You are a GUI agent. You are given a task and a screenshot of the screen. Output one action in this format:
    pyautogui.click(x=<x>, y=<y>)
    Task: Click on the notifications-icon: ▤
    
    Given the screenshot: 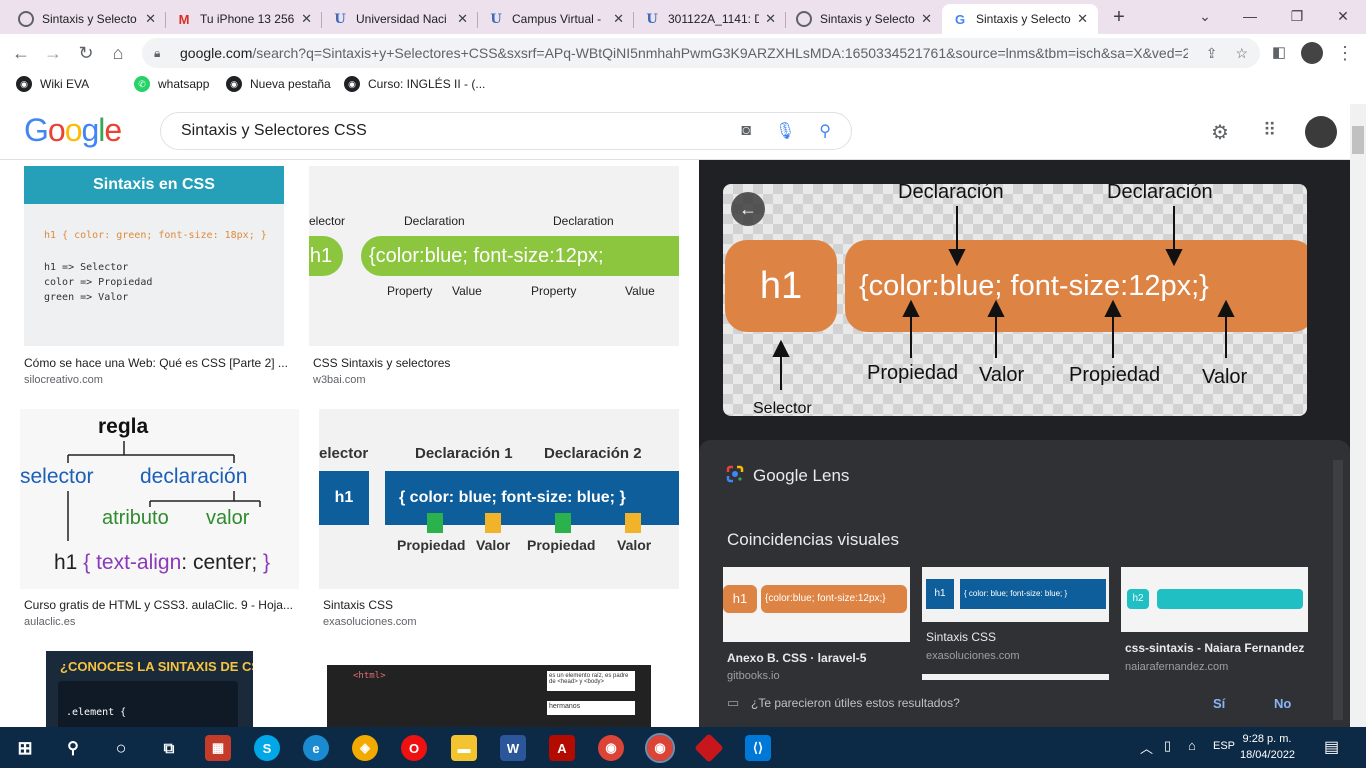 What is the action you would take?
    pyautogui.click(x=1331, y=747)
    